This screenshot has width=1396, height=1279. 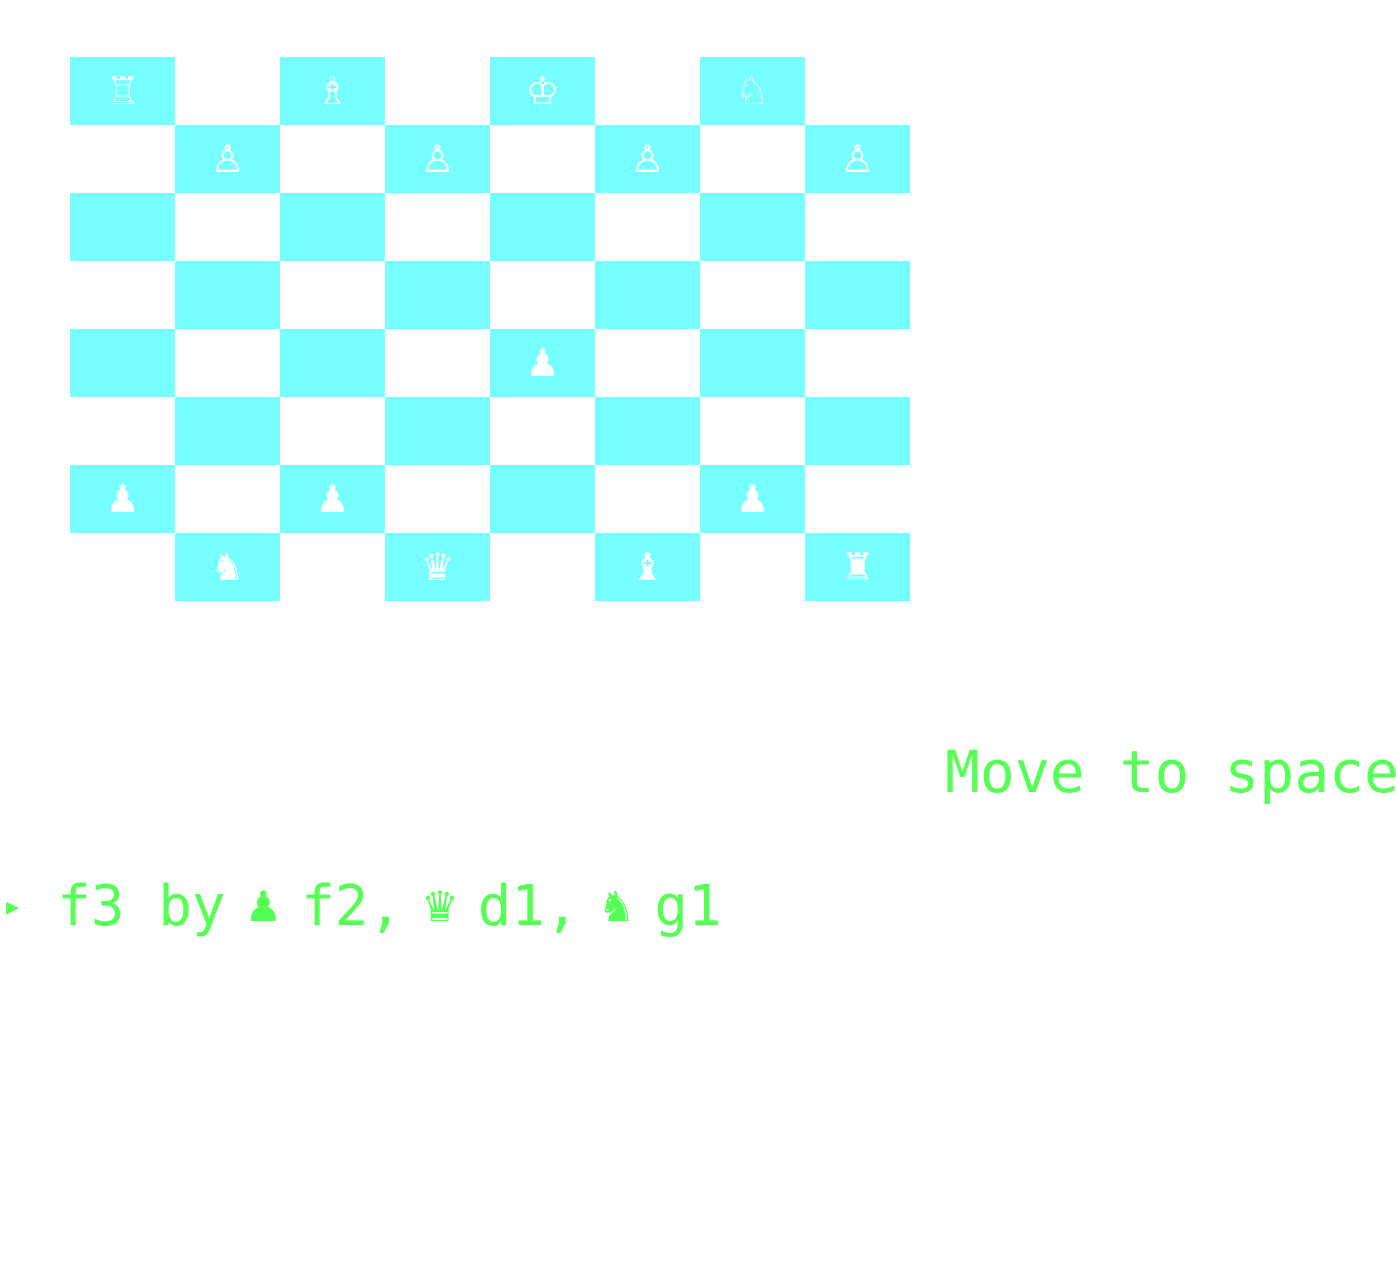 I want to click on board-square-e2, so click(x=542, y=499).